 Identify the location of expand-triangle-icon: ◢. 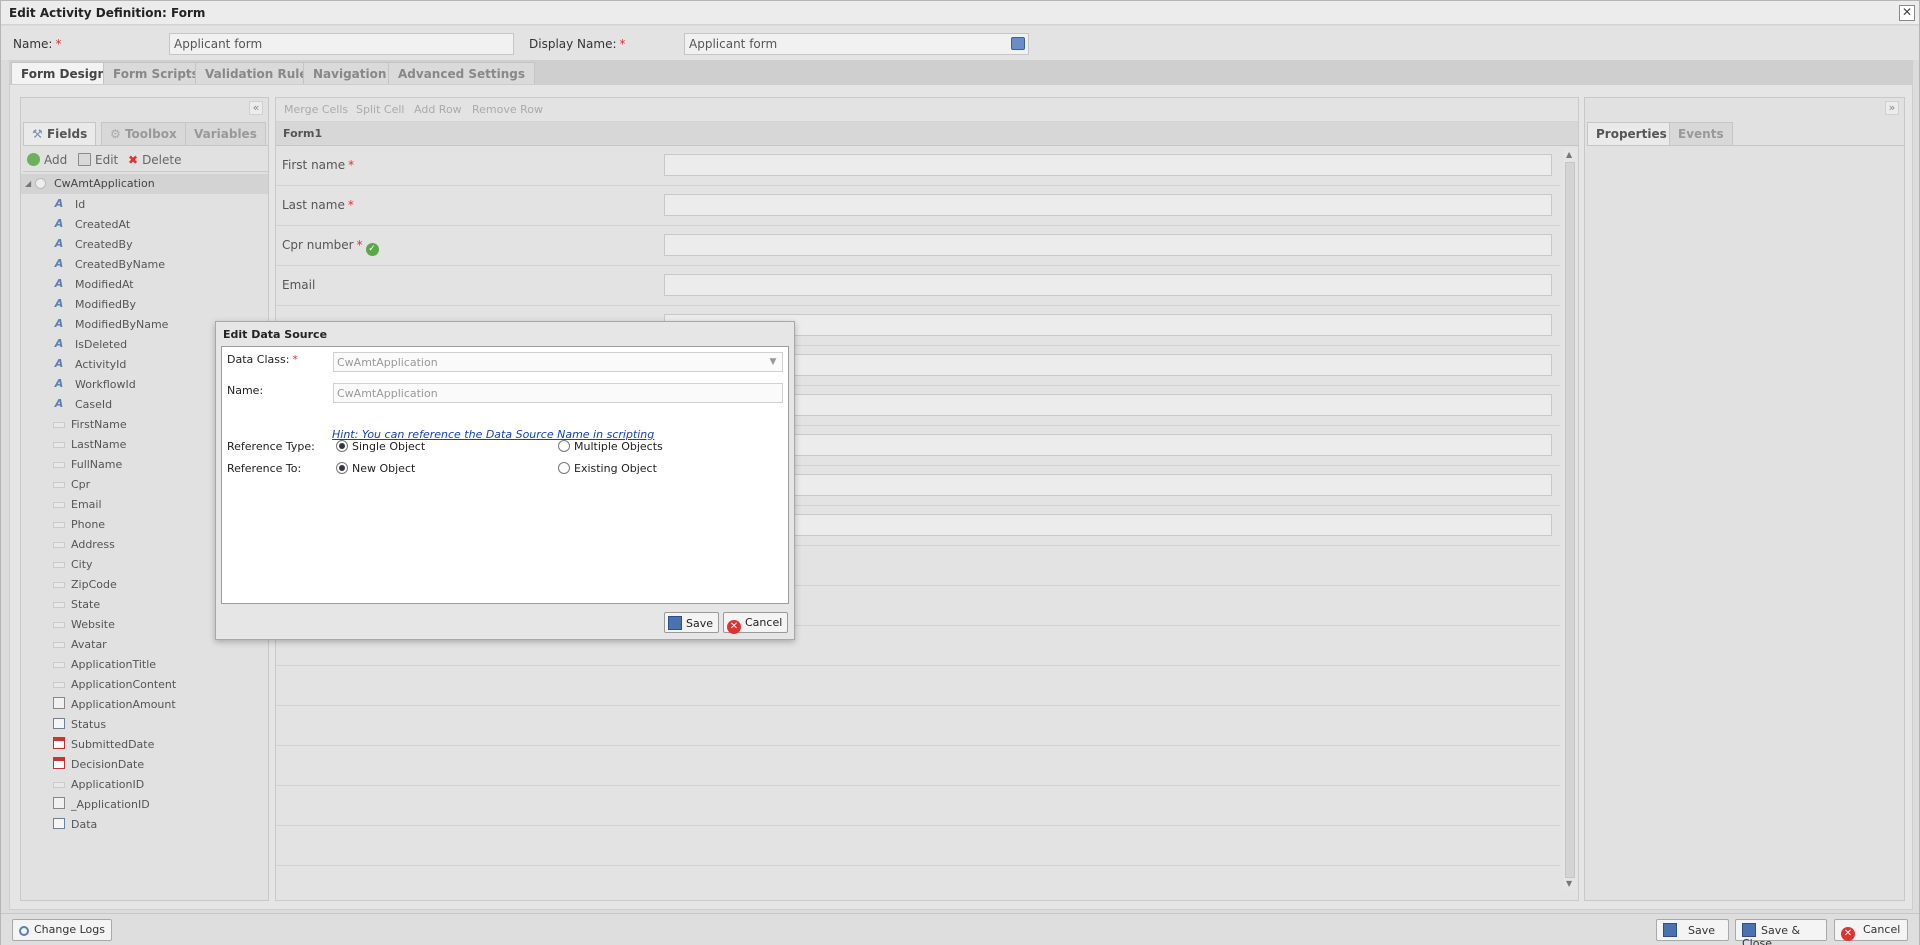
(28, 183).